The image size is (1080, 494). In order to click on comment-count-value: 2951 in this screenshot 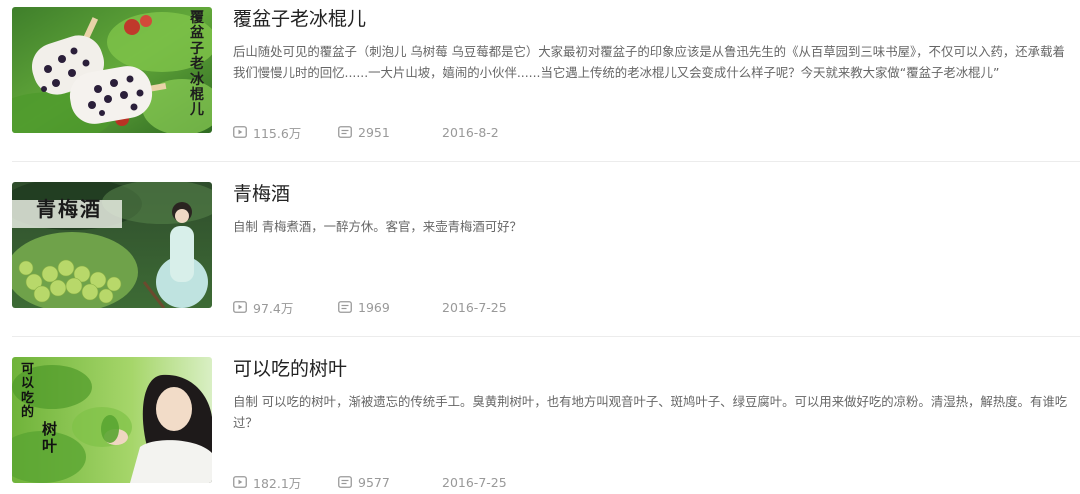, I will do `click(374, 132)`.